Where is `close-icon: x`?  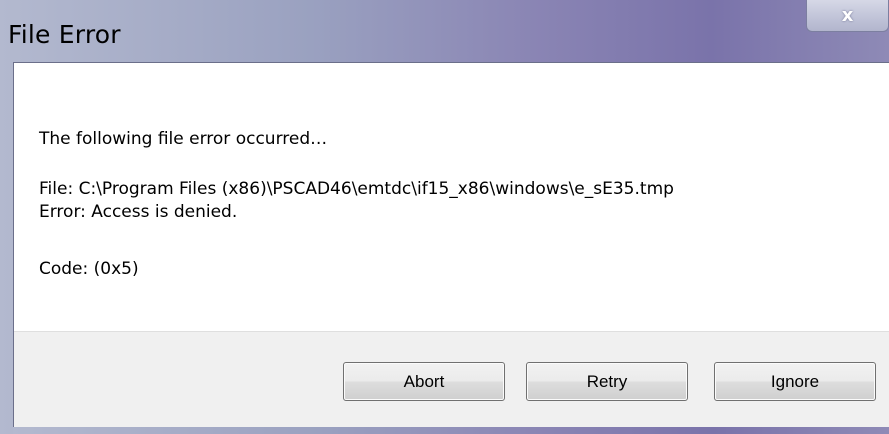 close-icon: x is located at coordinates (847, 15).